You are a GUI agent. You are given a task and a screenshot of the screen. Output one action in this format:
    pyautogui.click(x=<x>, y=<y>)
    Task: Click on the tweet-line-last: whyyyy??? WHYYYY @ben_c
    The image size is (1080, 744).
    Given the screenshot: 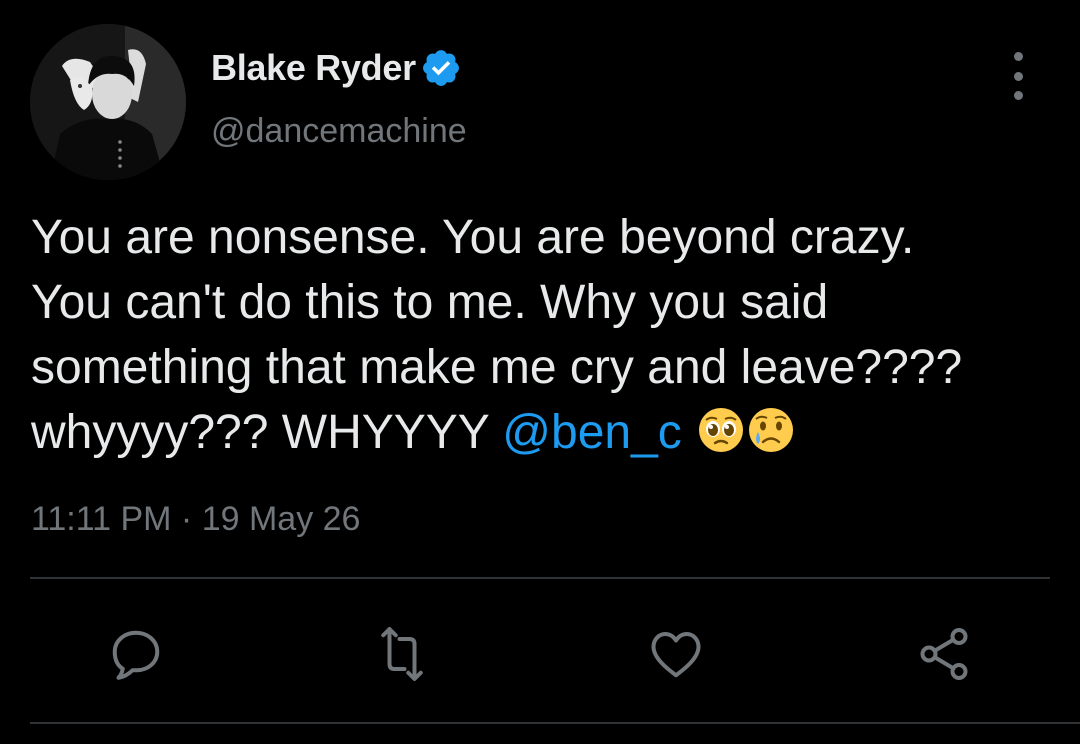 What is the action you would take?
    pyautogui.click(x=546, y=432)
    